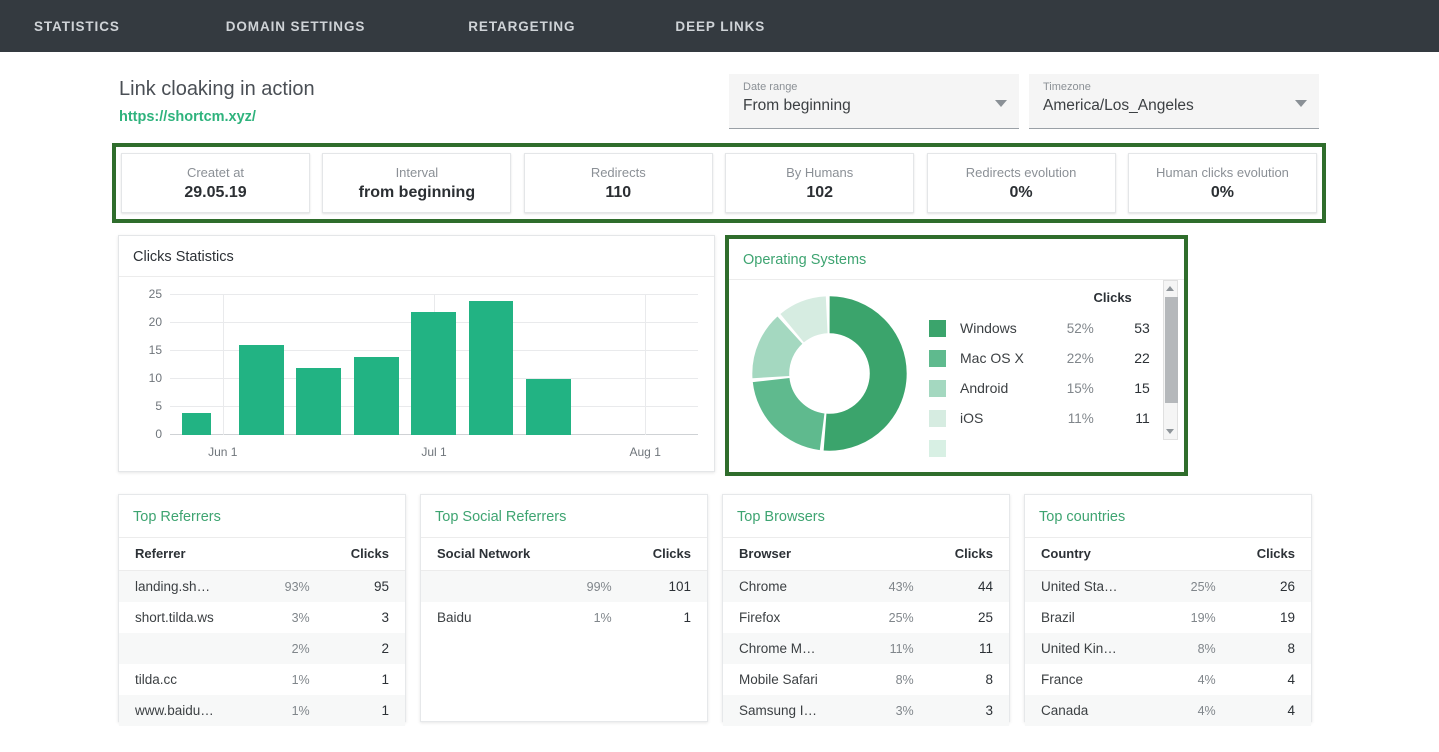  What do you see at coordinates (1039, 388) in the screenshot?
I see `os-legend-row: Android 15% 15` at bounding box center [1039, 388].